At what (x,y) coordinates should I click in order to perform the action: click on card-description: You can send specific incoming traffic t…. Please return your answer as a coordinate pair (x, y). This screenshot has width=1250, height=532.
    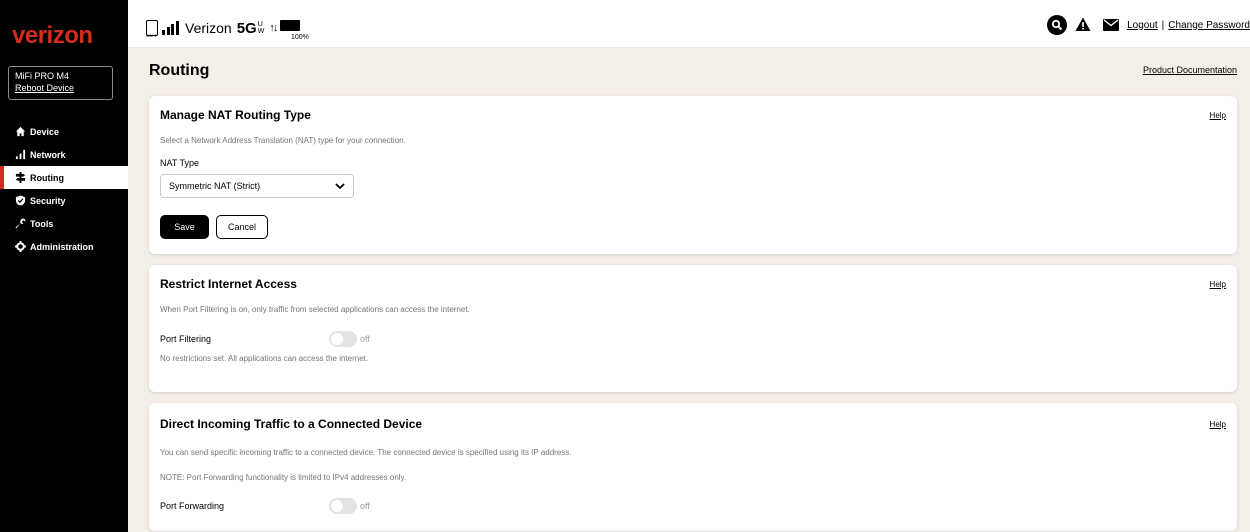
    Looking at the image, I should click on (366, 452).